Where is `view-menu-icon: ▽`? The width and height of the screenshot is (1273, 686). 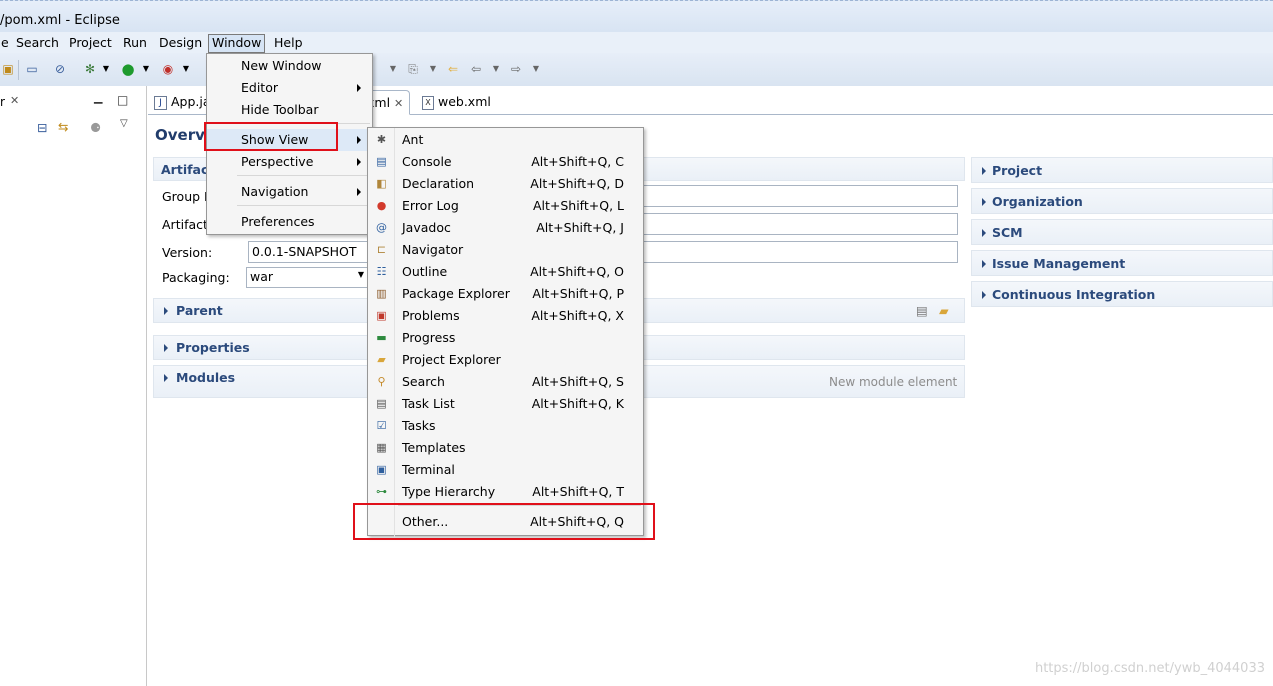
view-menu-icon: ▽ is located at coordinates (124, 123).